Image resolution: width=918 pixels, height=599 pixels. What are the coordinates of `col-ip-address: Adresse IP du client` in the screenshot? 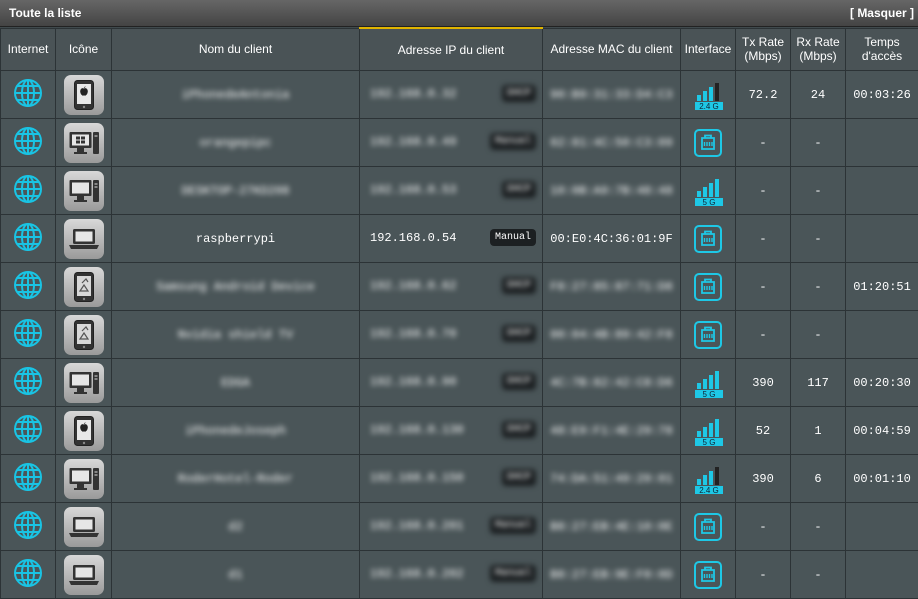 It's located at (451, 49).